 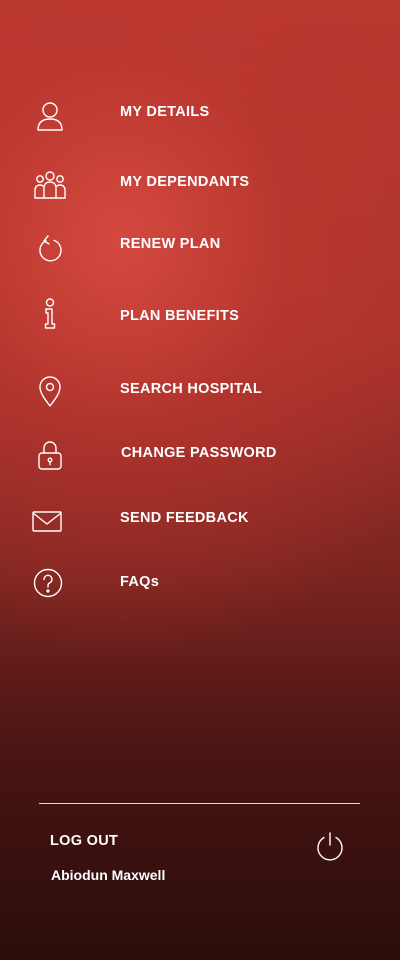 What do you see at coordinates (170, 244) in the screenshot?
I see `menu-label: RENEW PLAN` at bounding box center [170, 244].